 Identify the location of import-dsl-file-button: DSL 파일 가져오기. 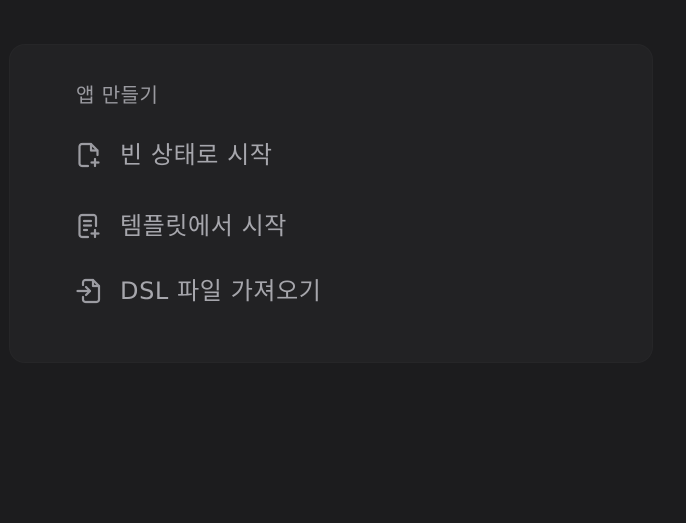
(197, 291).